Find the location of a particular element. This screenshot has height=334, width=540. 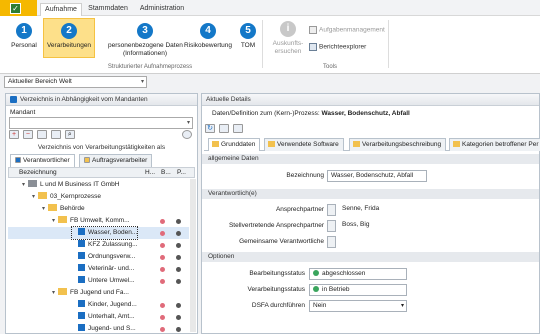

status-green-icon is located at coordinates (316, 273).